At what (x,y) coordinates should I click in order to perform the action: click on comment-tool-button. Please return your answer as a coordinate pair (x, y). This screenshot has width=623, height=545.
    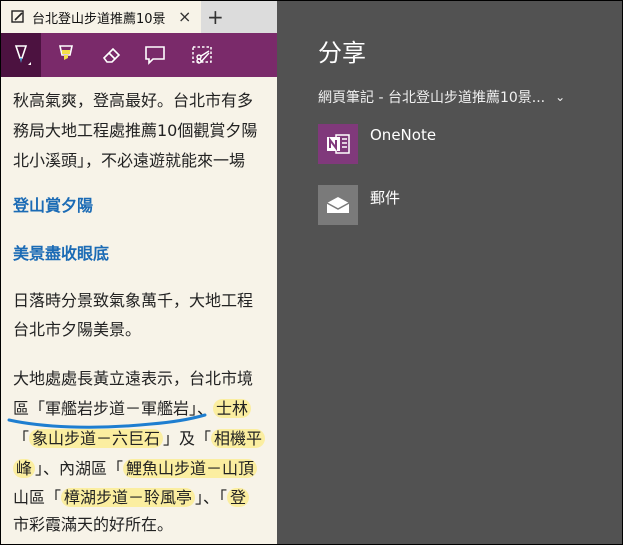
    Looking at the image, I should click on (155, 55).